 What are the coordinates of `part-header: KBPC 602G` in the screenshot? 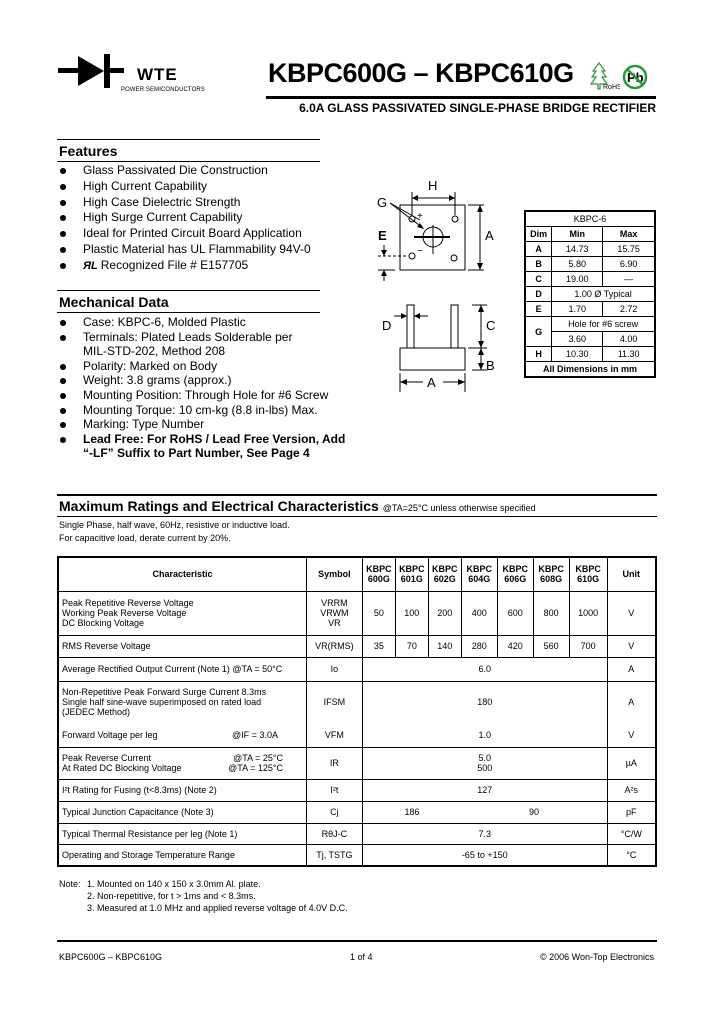 It's located at (444, 574).